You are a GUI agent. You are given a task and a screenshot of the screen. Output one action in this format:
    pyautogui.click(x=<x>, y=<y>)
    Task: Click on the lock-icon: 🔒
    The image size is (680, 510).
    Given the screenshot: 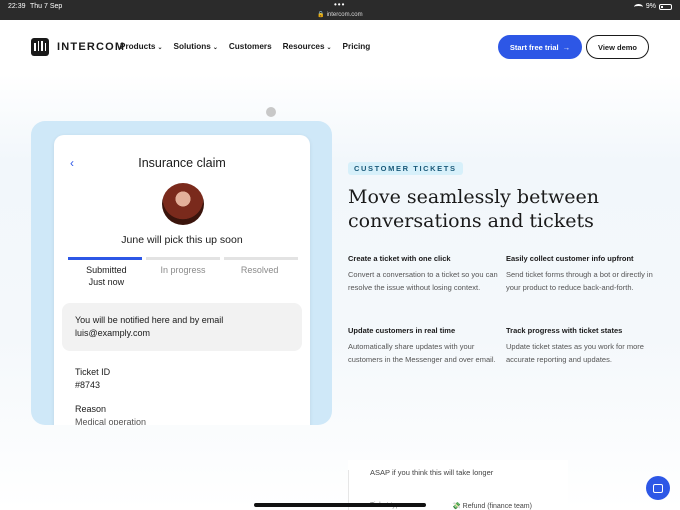 What is the action you would take?
    pyautogui.click(x=321, y=15)
    